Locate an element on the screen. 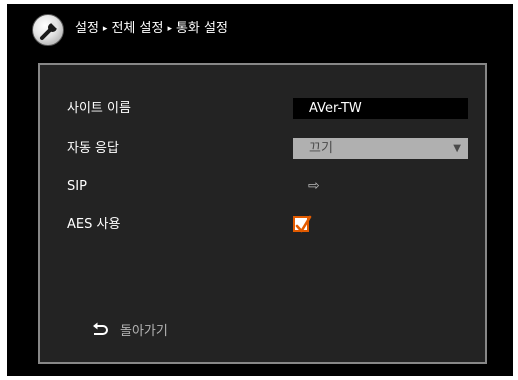  back-arrow-icon is located at coordinates (100, 333).